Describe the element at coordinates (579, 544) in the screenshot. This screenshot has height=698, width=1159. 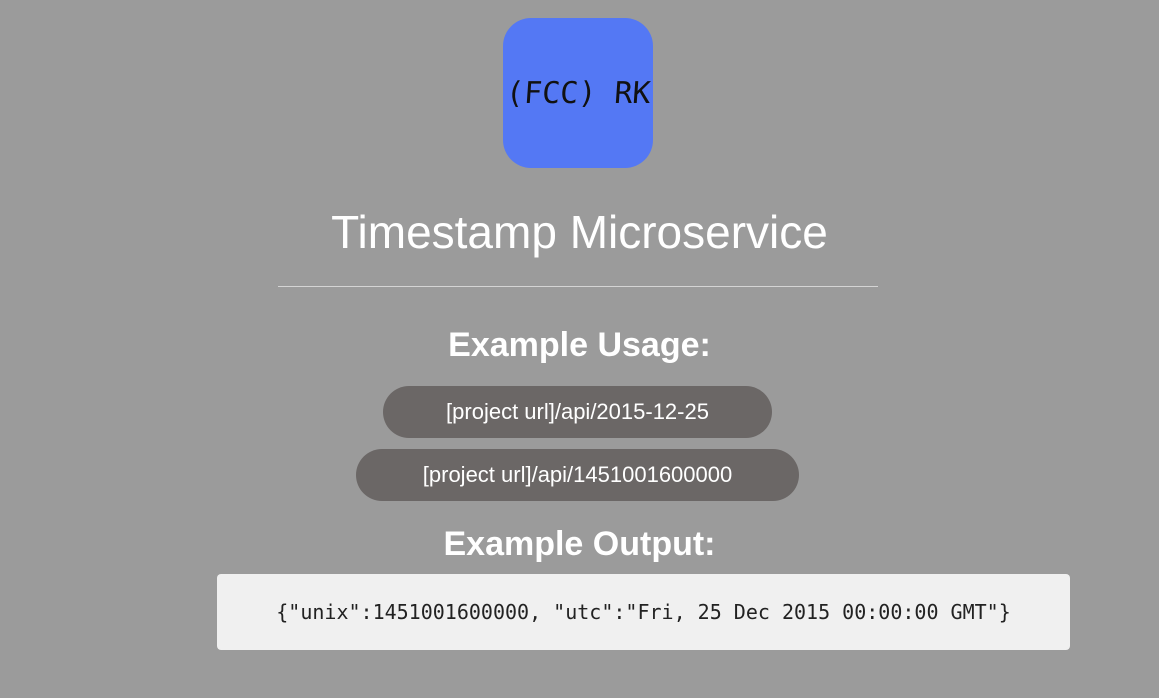
I see `example-output-heading: Example Output:` at that location.